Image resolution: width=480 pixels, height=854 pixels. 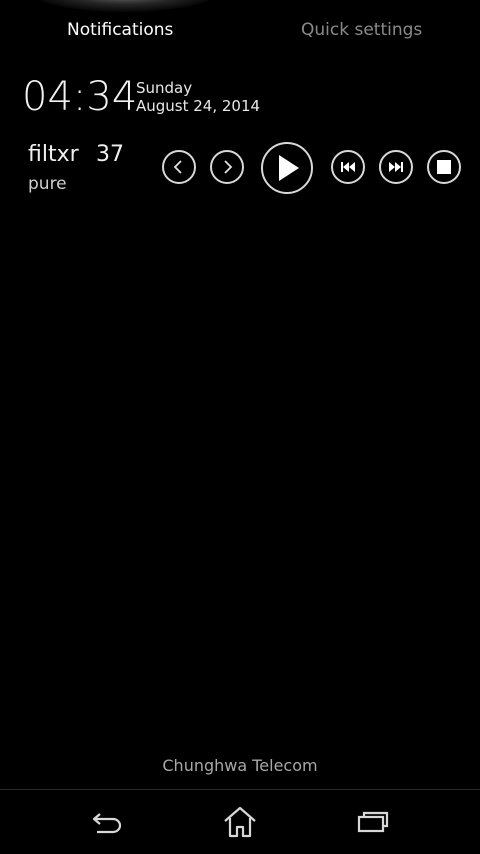 I want to click on media-number: 37, so click(x=110, y=154).